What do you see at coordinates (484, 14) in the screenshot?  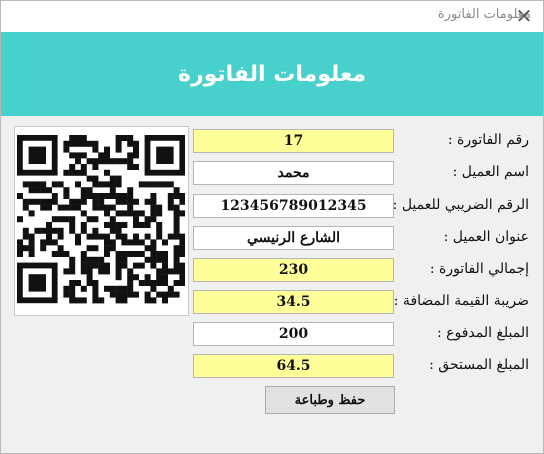 I see `window-title: معلومات الفاتورة` at bounding box center [484, 14].